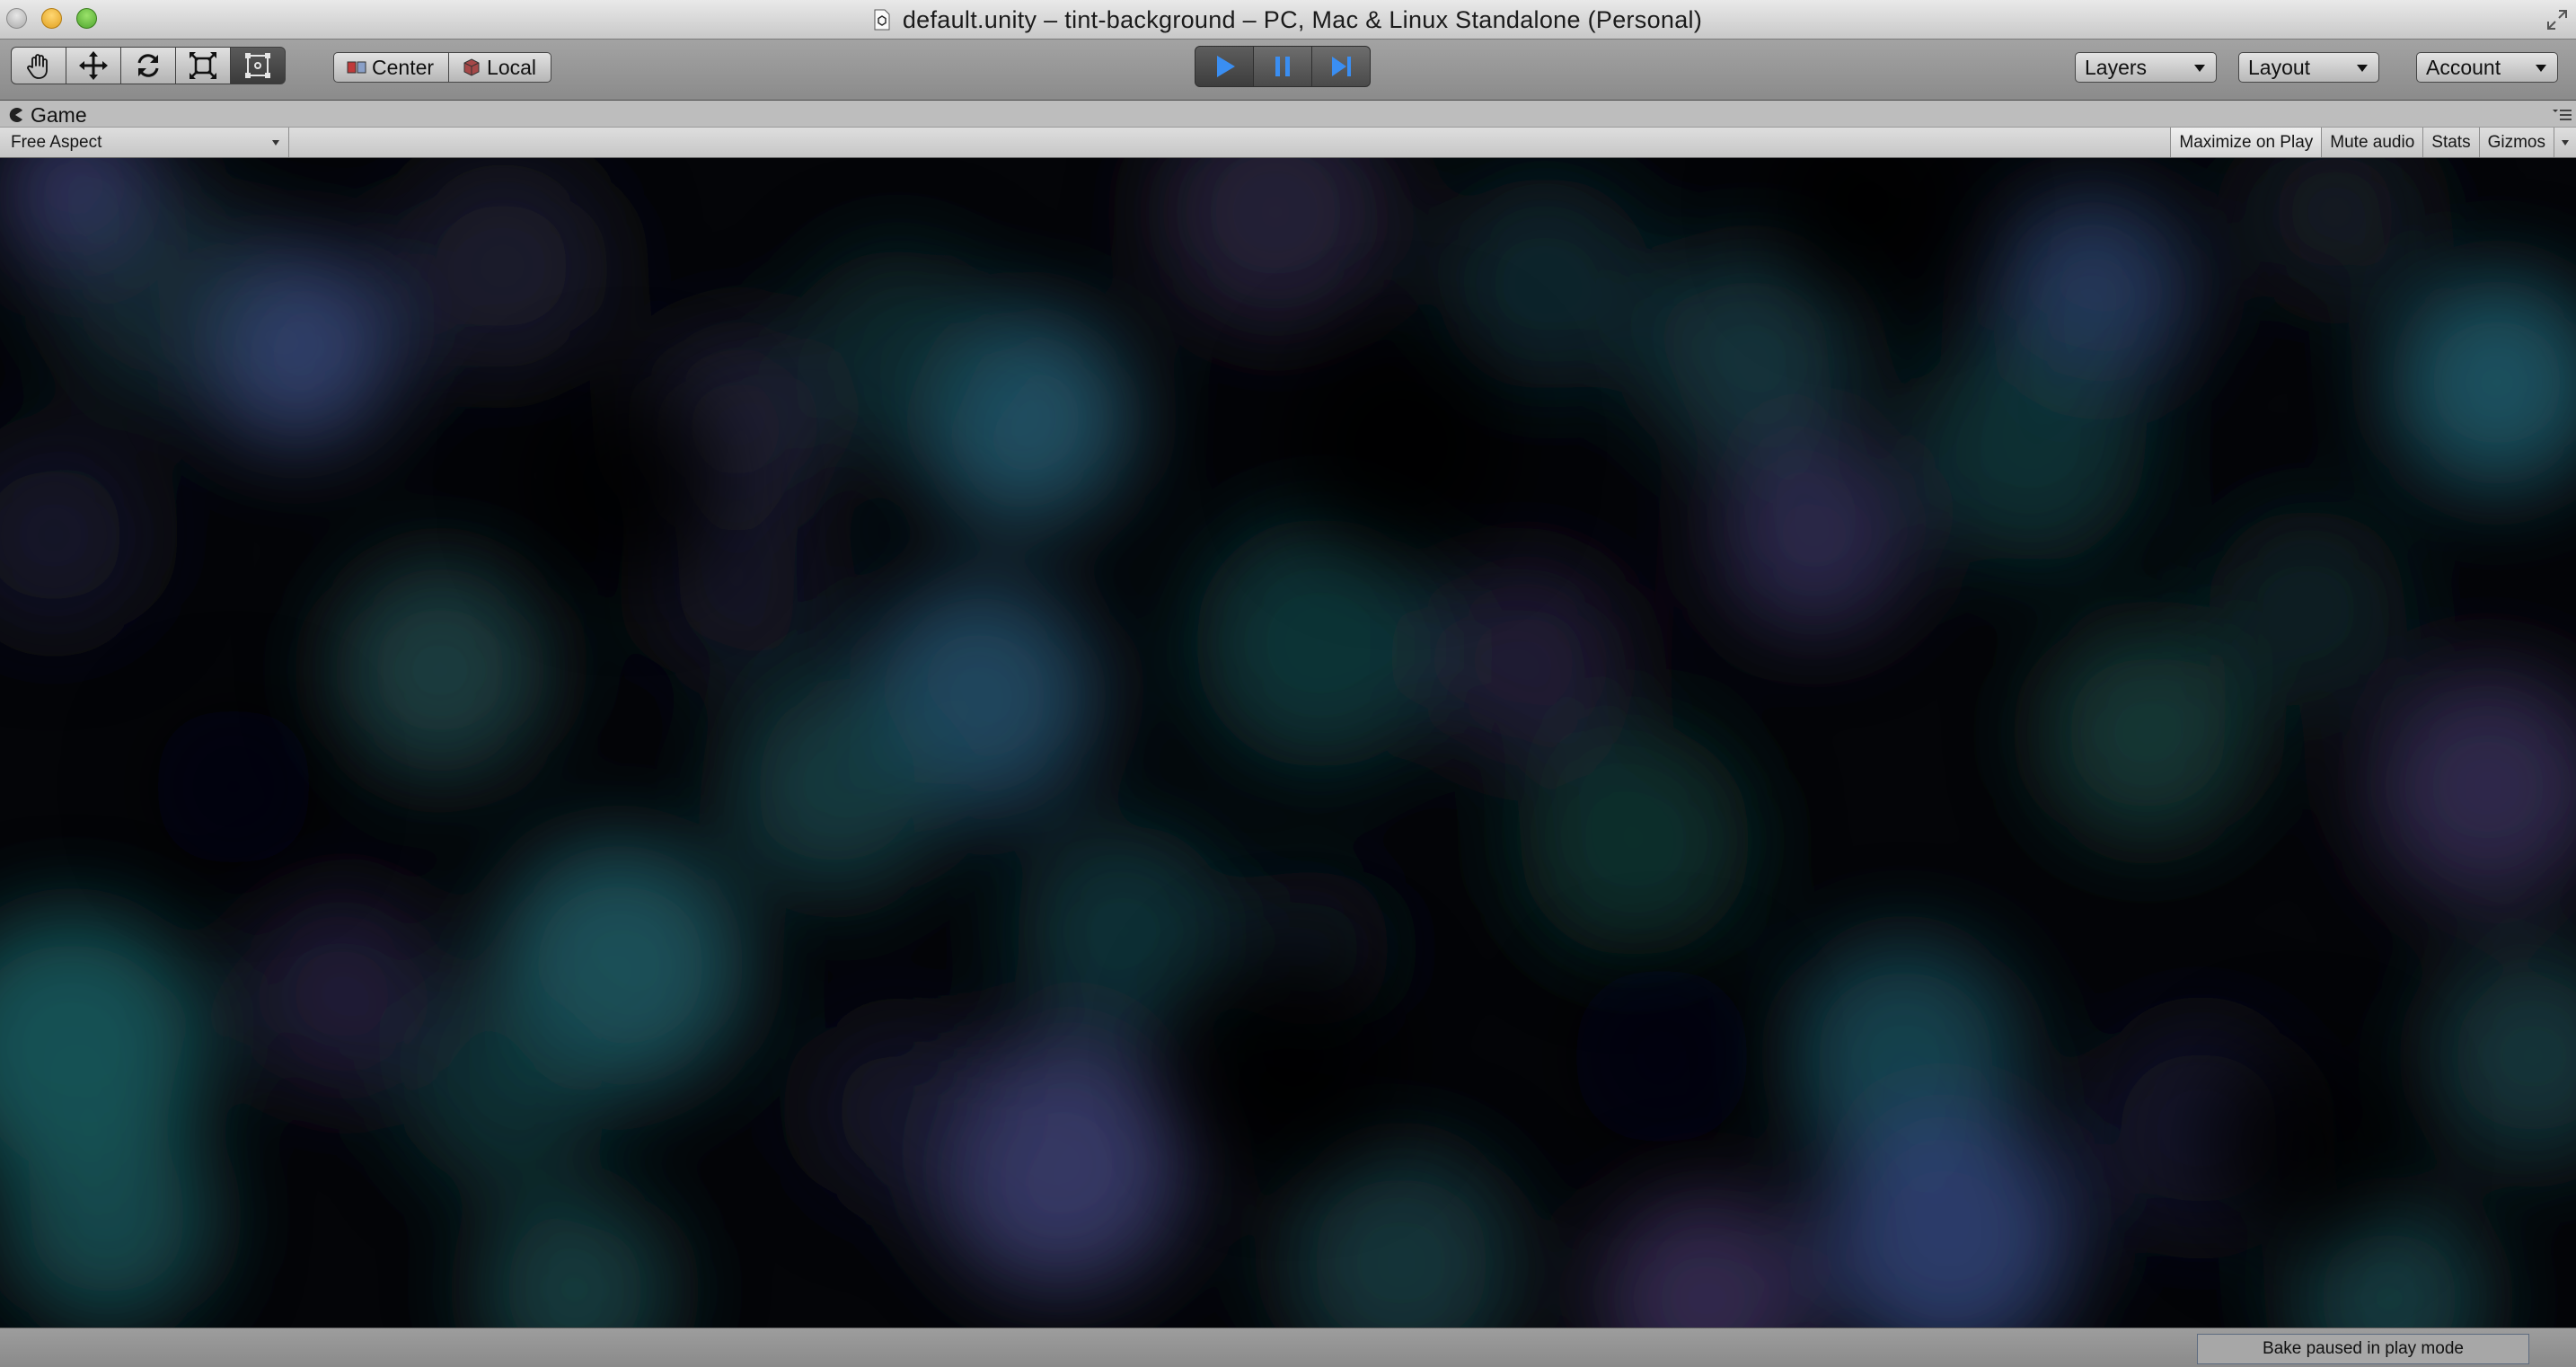  Describe the element at coordinates (471, 67) in the screenshot. I see `local-cube-icon` at that location.